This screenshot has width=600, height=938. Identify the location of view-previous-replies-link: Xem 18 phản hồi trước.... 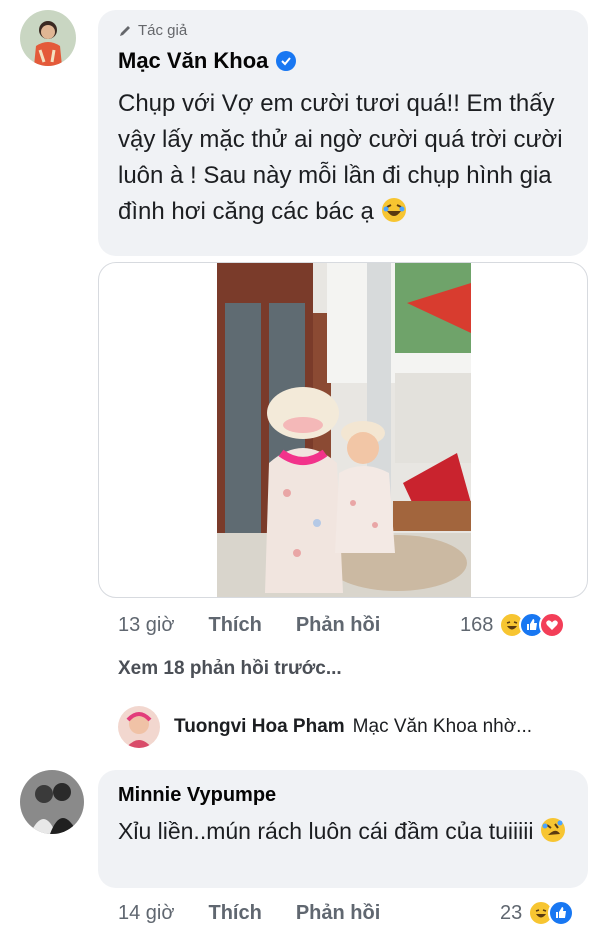
(230, 669).